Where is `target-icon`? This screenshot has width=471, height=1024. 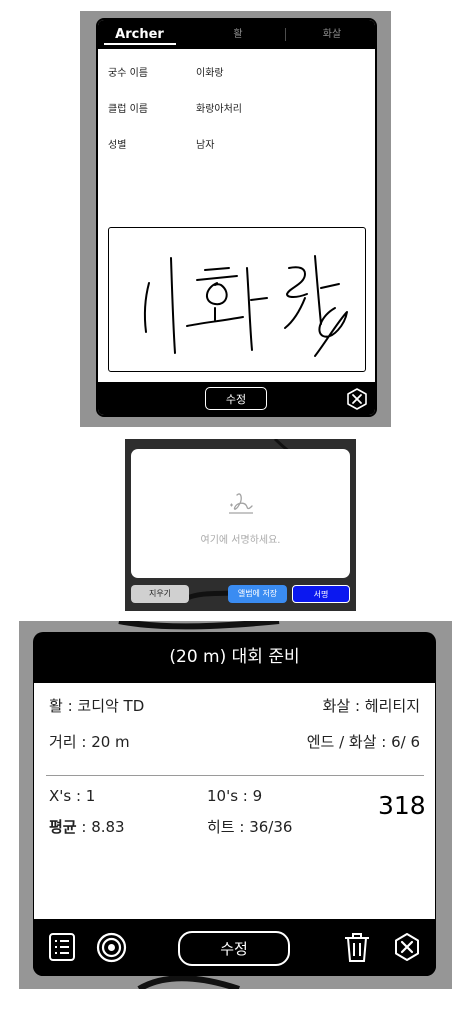
target-icon is located at coordinates (111, 947).